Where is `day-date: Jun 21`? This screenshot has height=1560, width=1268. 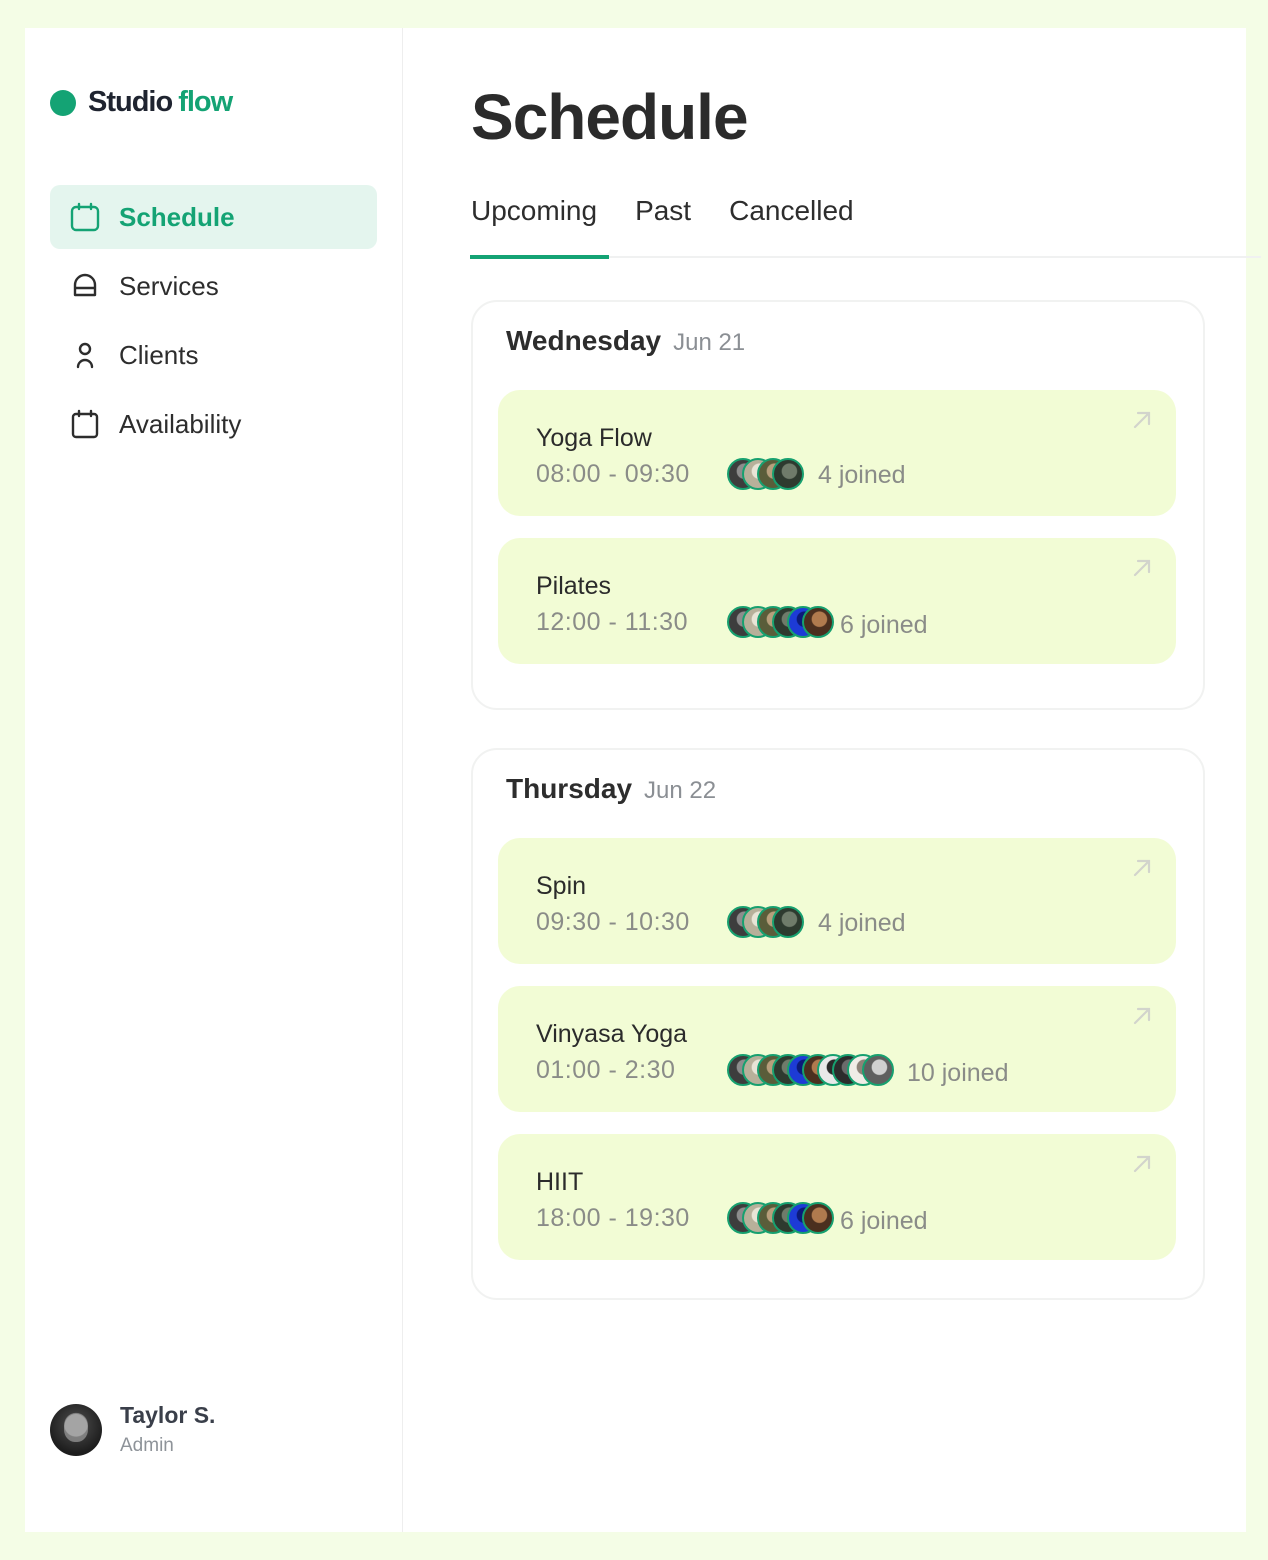 day-date: Jun 21 is located at coordinates (709, 342).